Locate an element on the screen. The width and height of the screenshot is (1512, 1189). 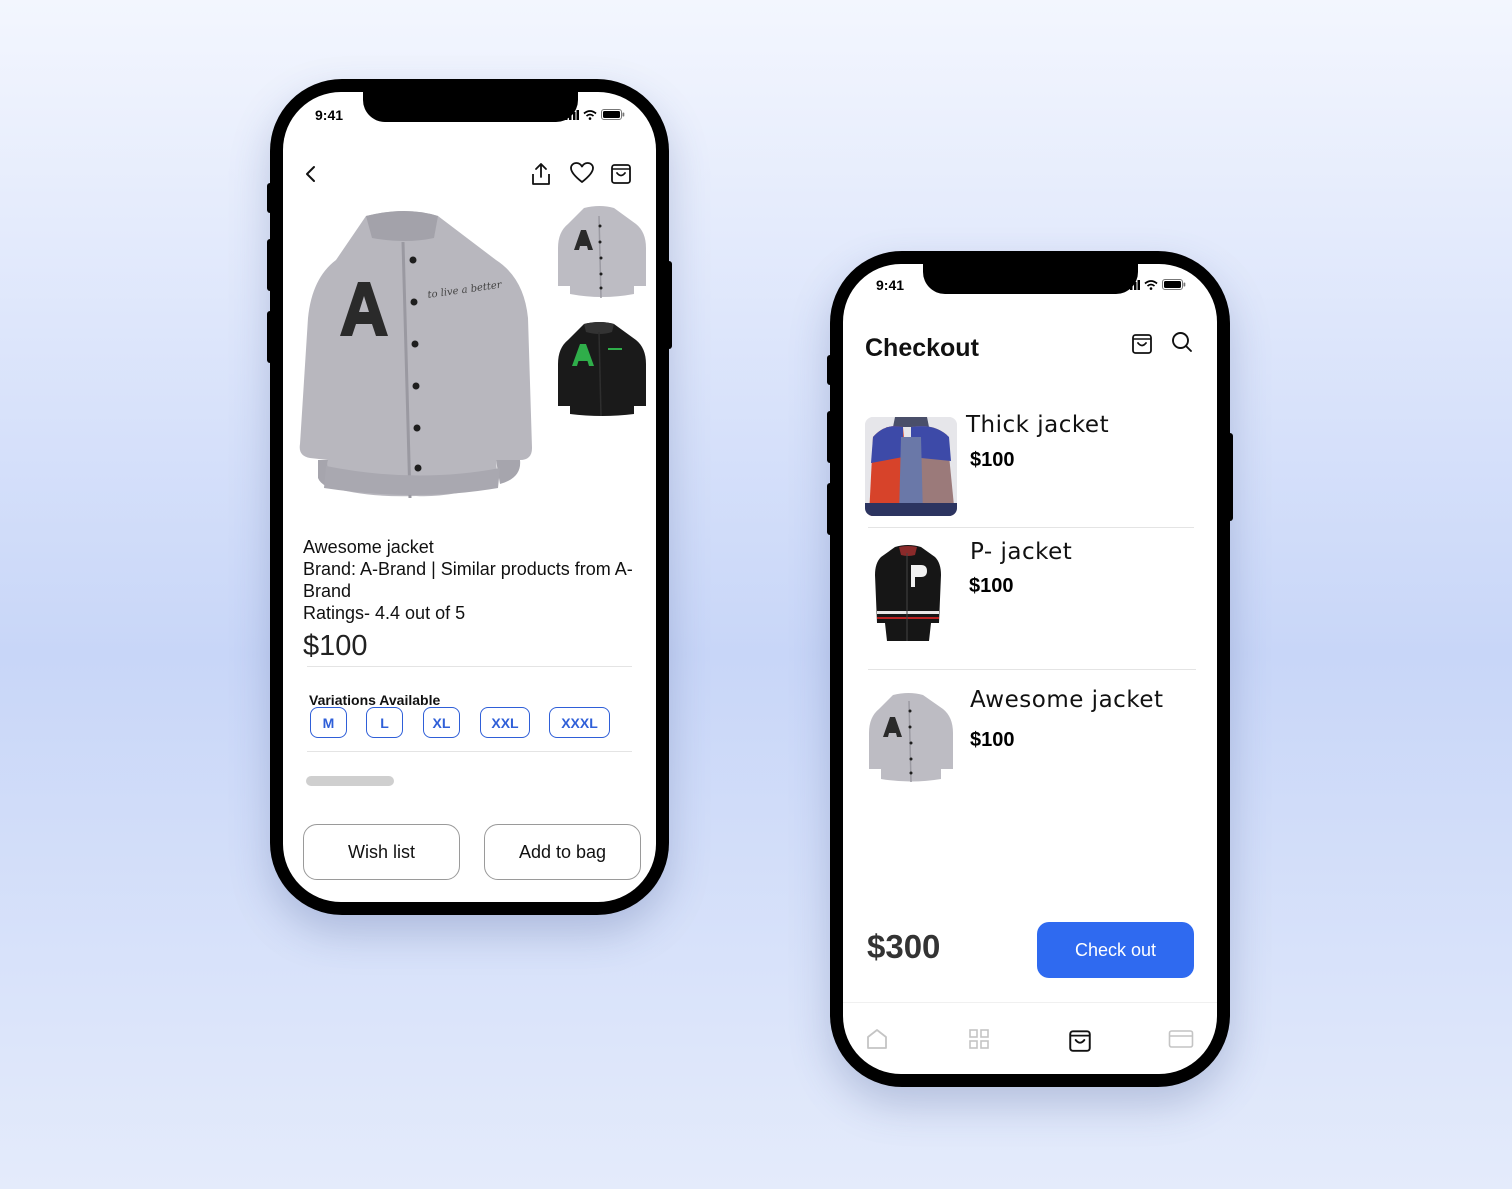
size-chip-xl: XL is located at coordinates (441, 722).